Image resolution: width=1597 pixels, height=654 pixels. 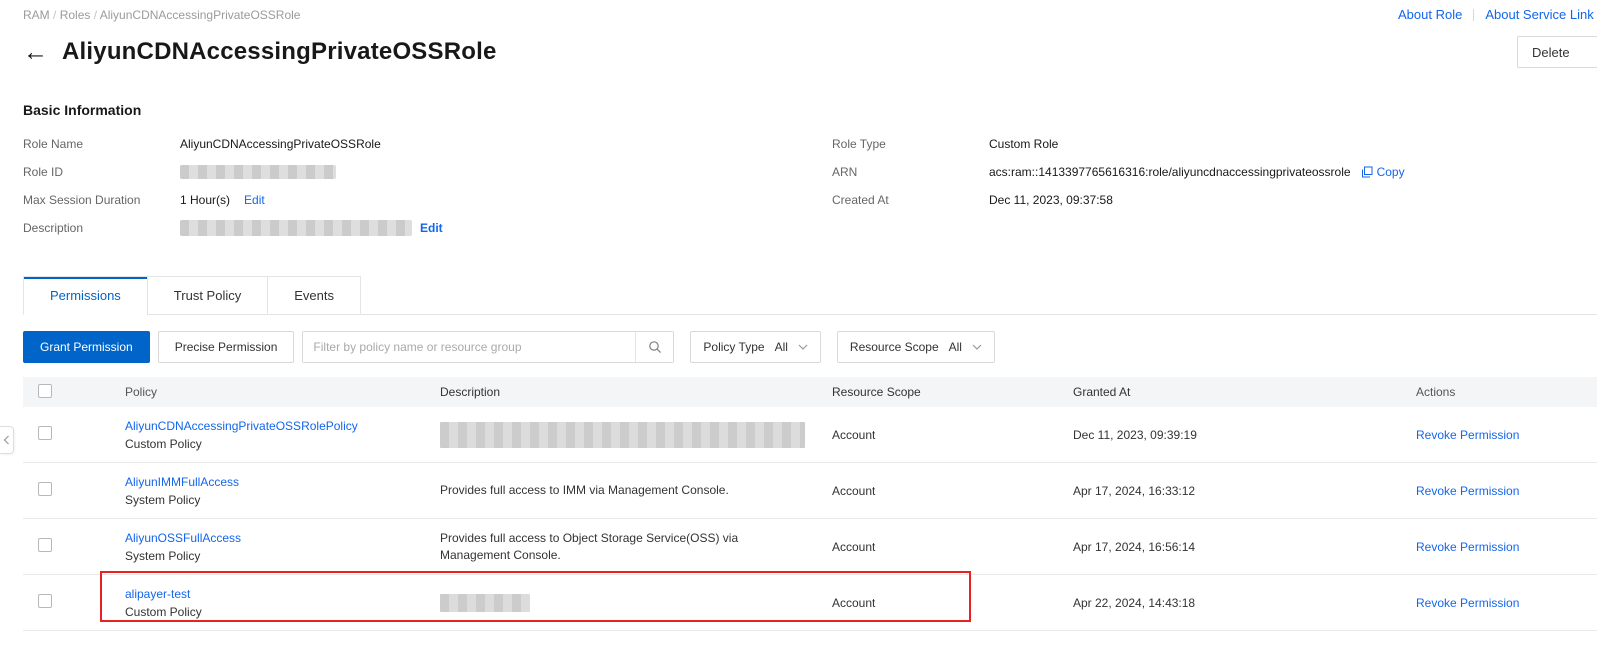 What do you see at coordinates (1024, 144) in the screenshot?
I see `role-type-value: Custom Role` at bounding box center [1024, 144].